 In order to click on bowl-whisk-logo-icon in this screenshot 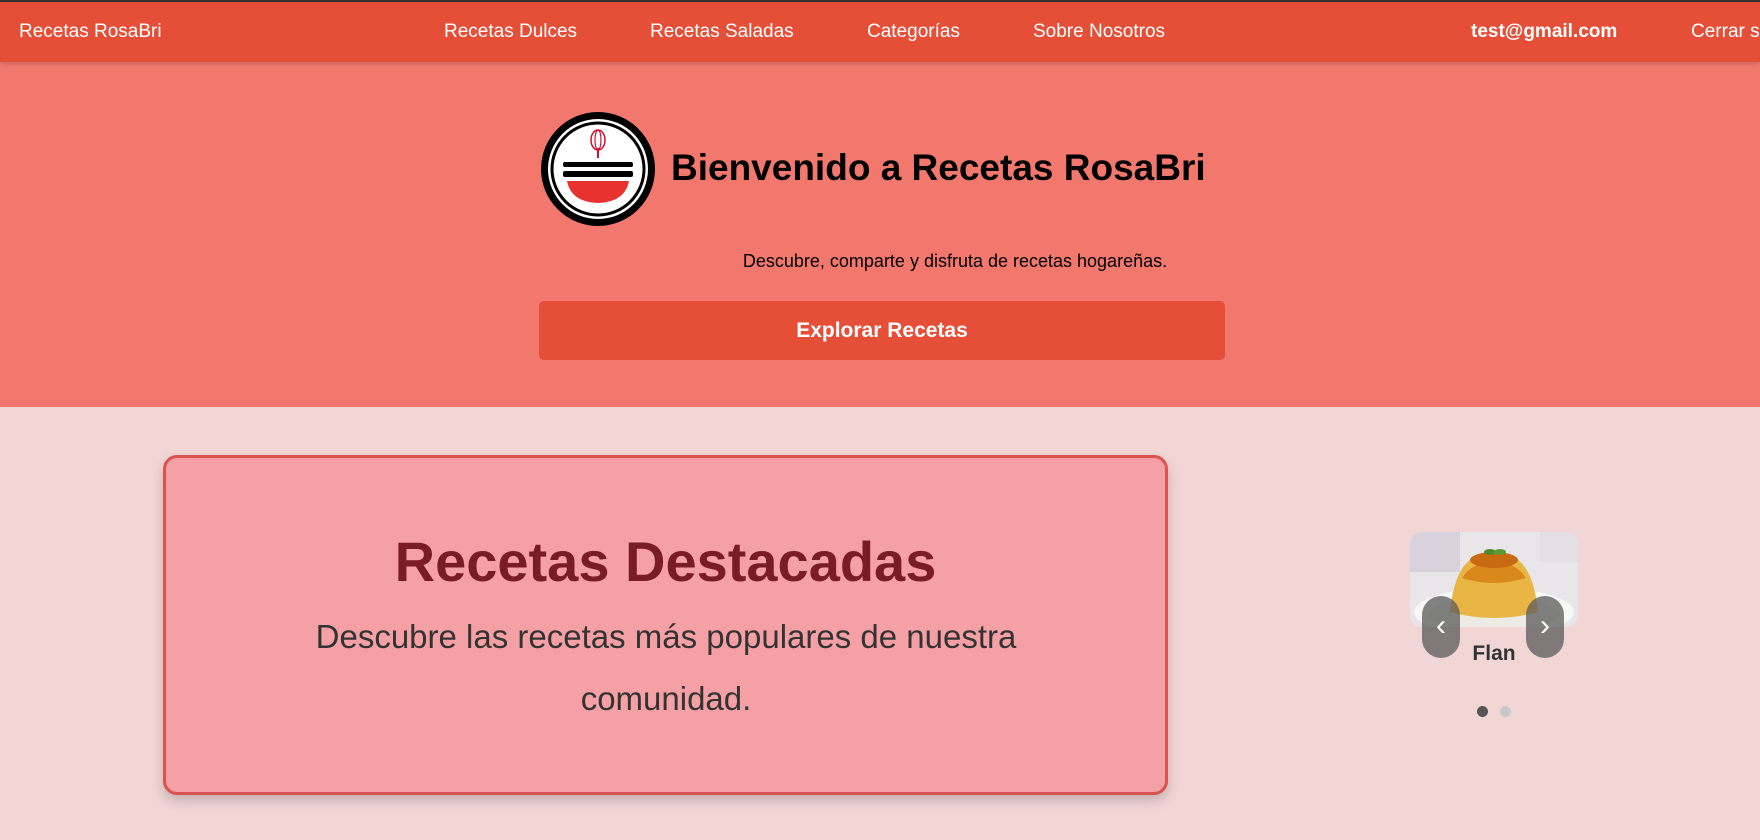, I will do `click(598, 169)`.